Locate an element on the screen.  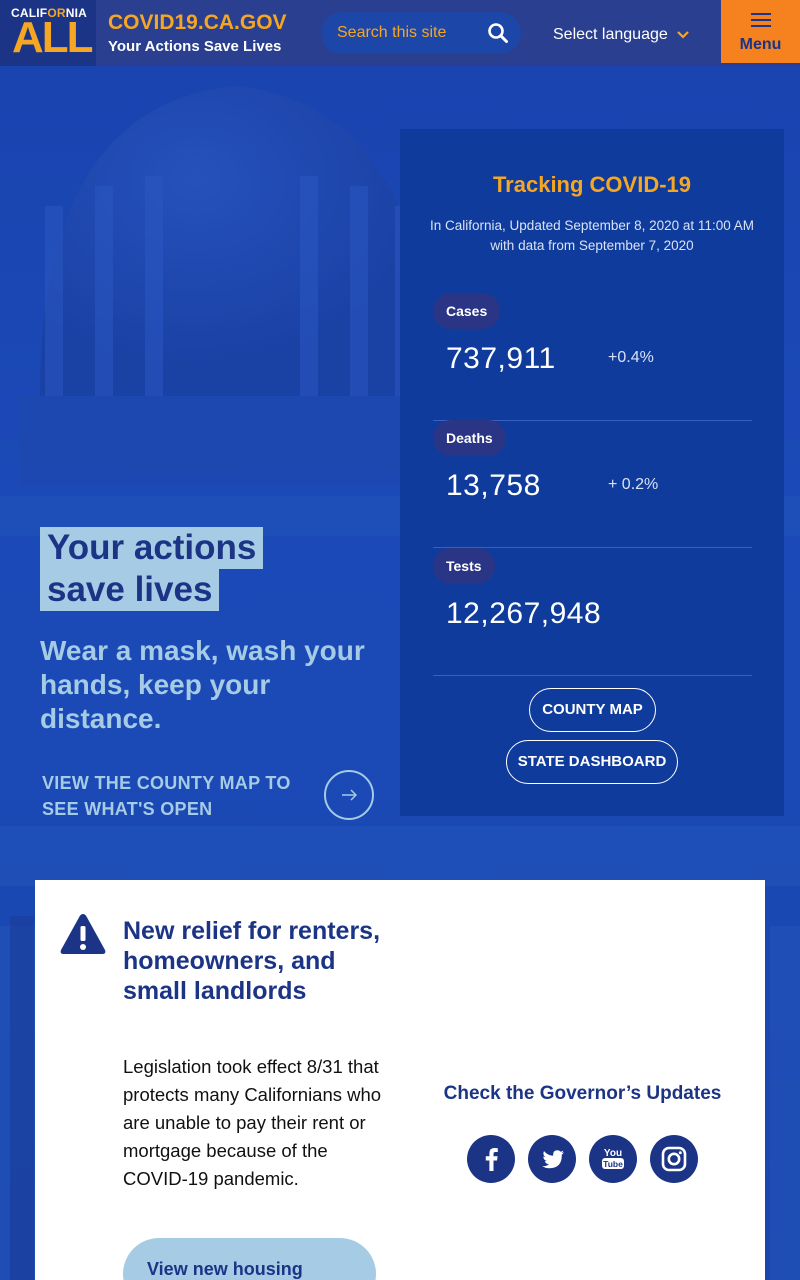
search-box is located at coordinates (421, 33).